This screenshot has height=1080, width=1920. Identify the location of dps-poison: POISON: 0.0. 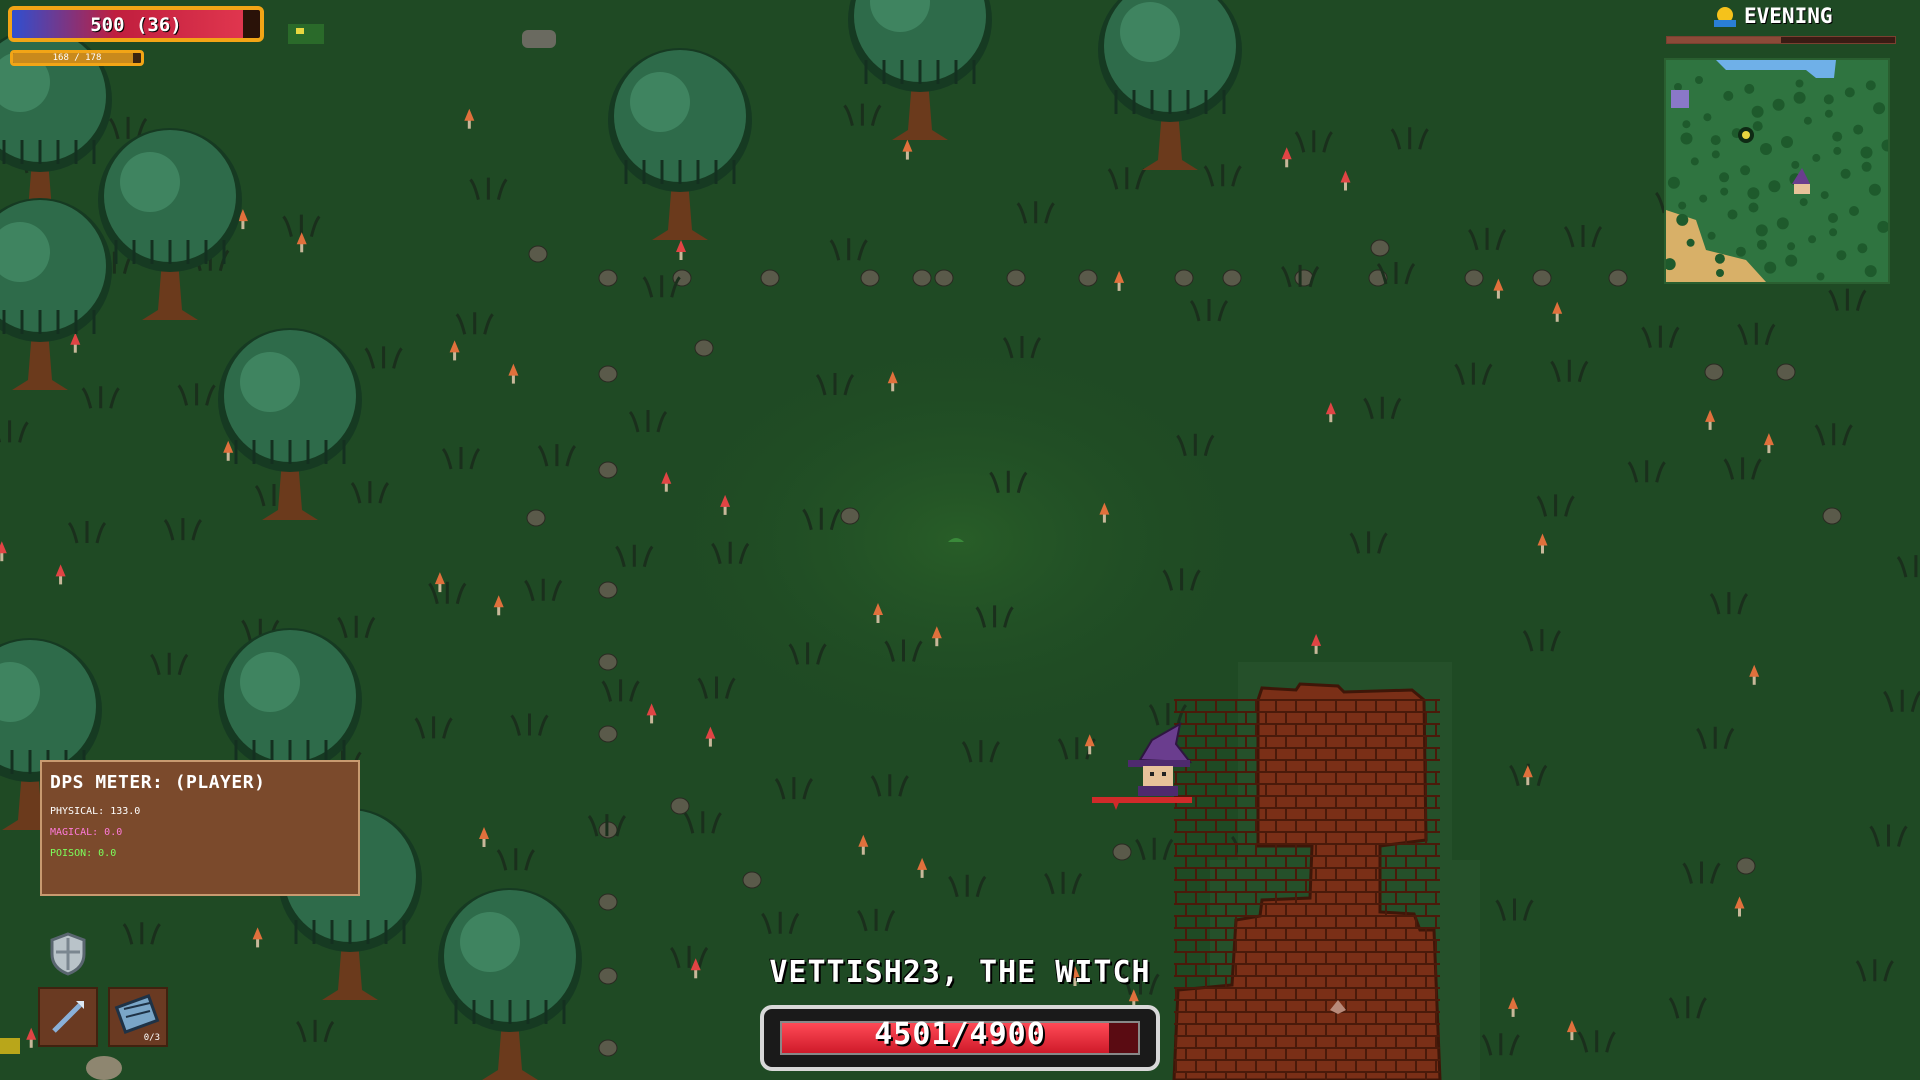
(83, 853).